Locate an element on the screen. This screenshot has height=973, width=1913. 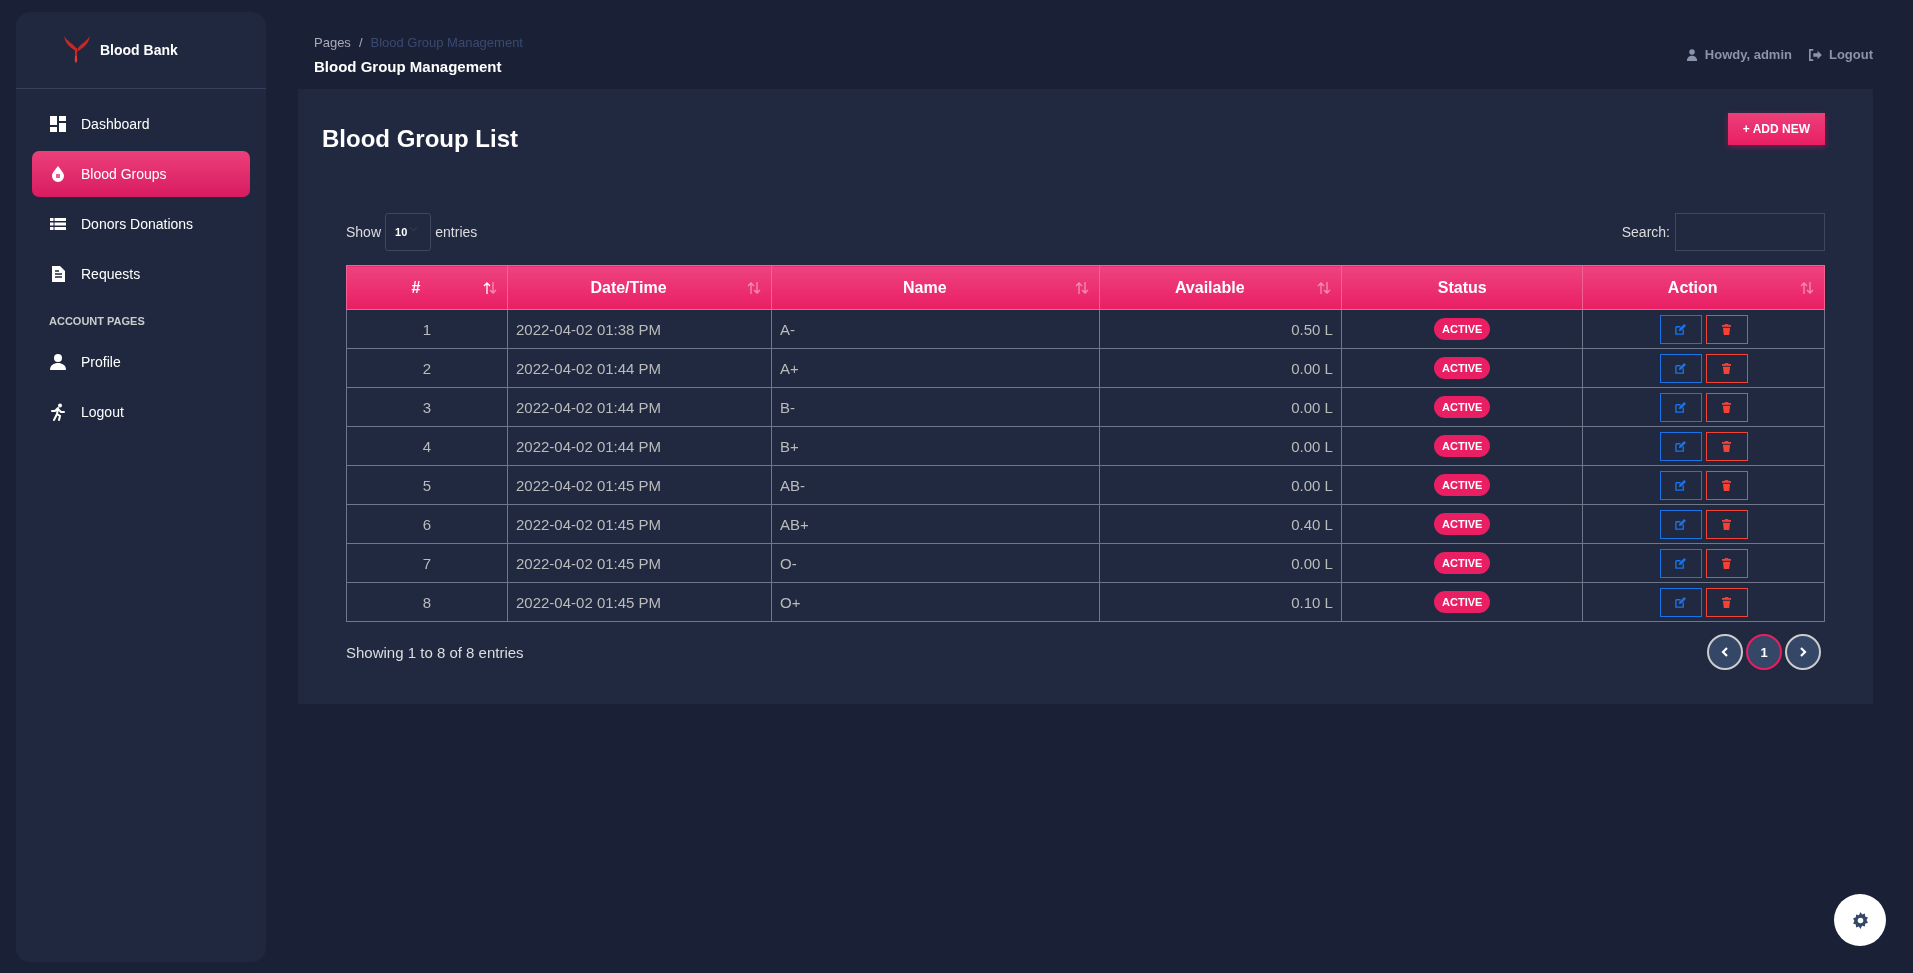
table-cell: 0.10 L is located at coordinates (1221, 602).